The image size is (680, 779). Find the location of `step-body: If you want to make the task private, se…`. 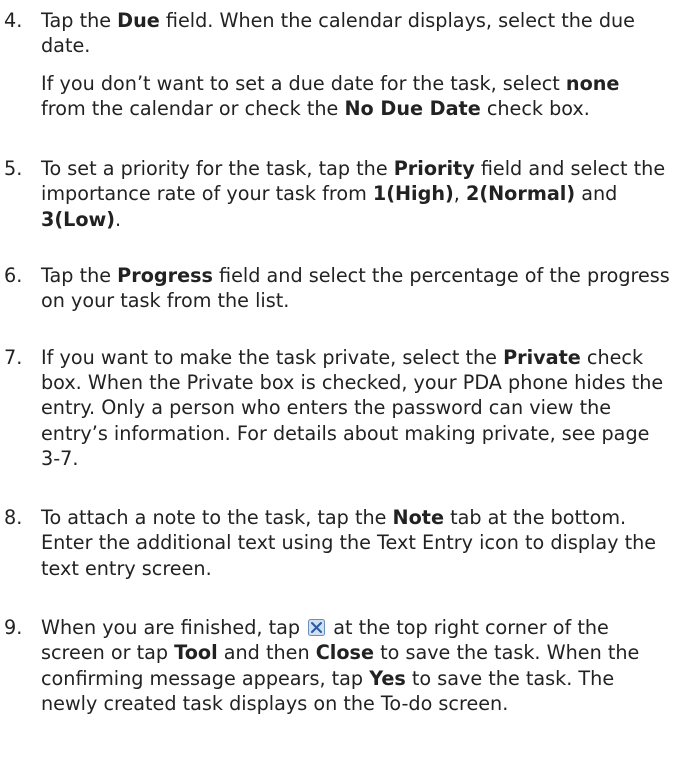

step-body: If you want to make the task private, se… is located at coordinates (355, 408).